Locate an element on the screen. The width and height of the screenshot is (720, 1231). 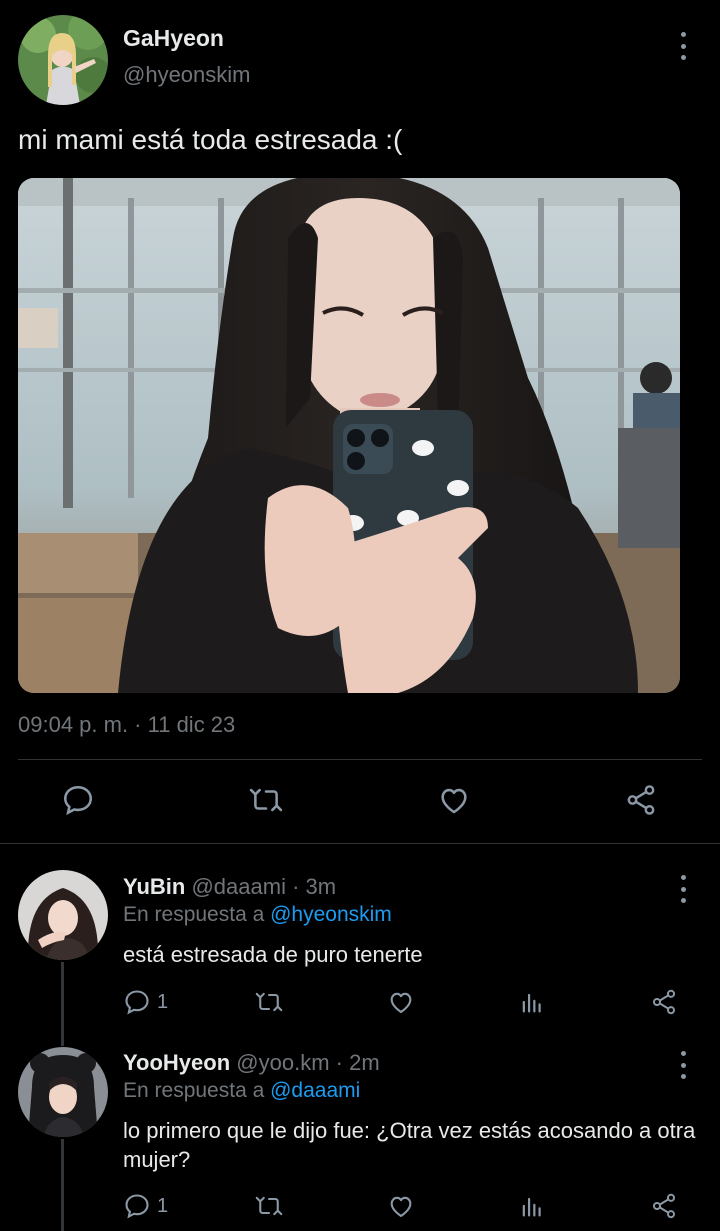
author-avatar is located at coordinates (63, 60).